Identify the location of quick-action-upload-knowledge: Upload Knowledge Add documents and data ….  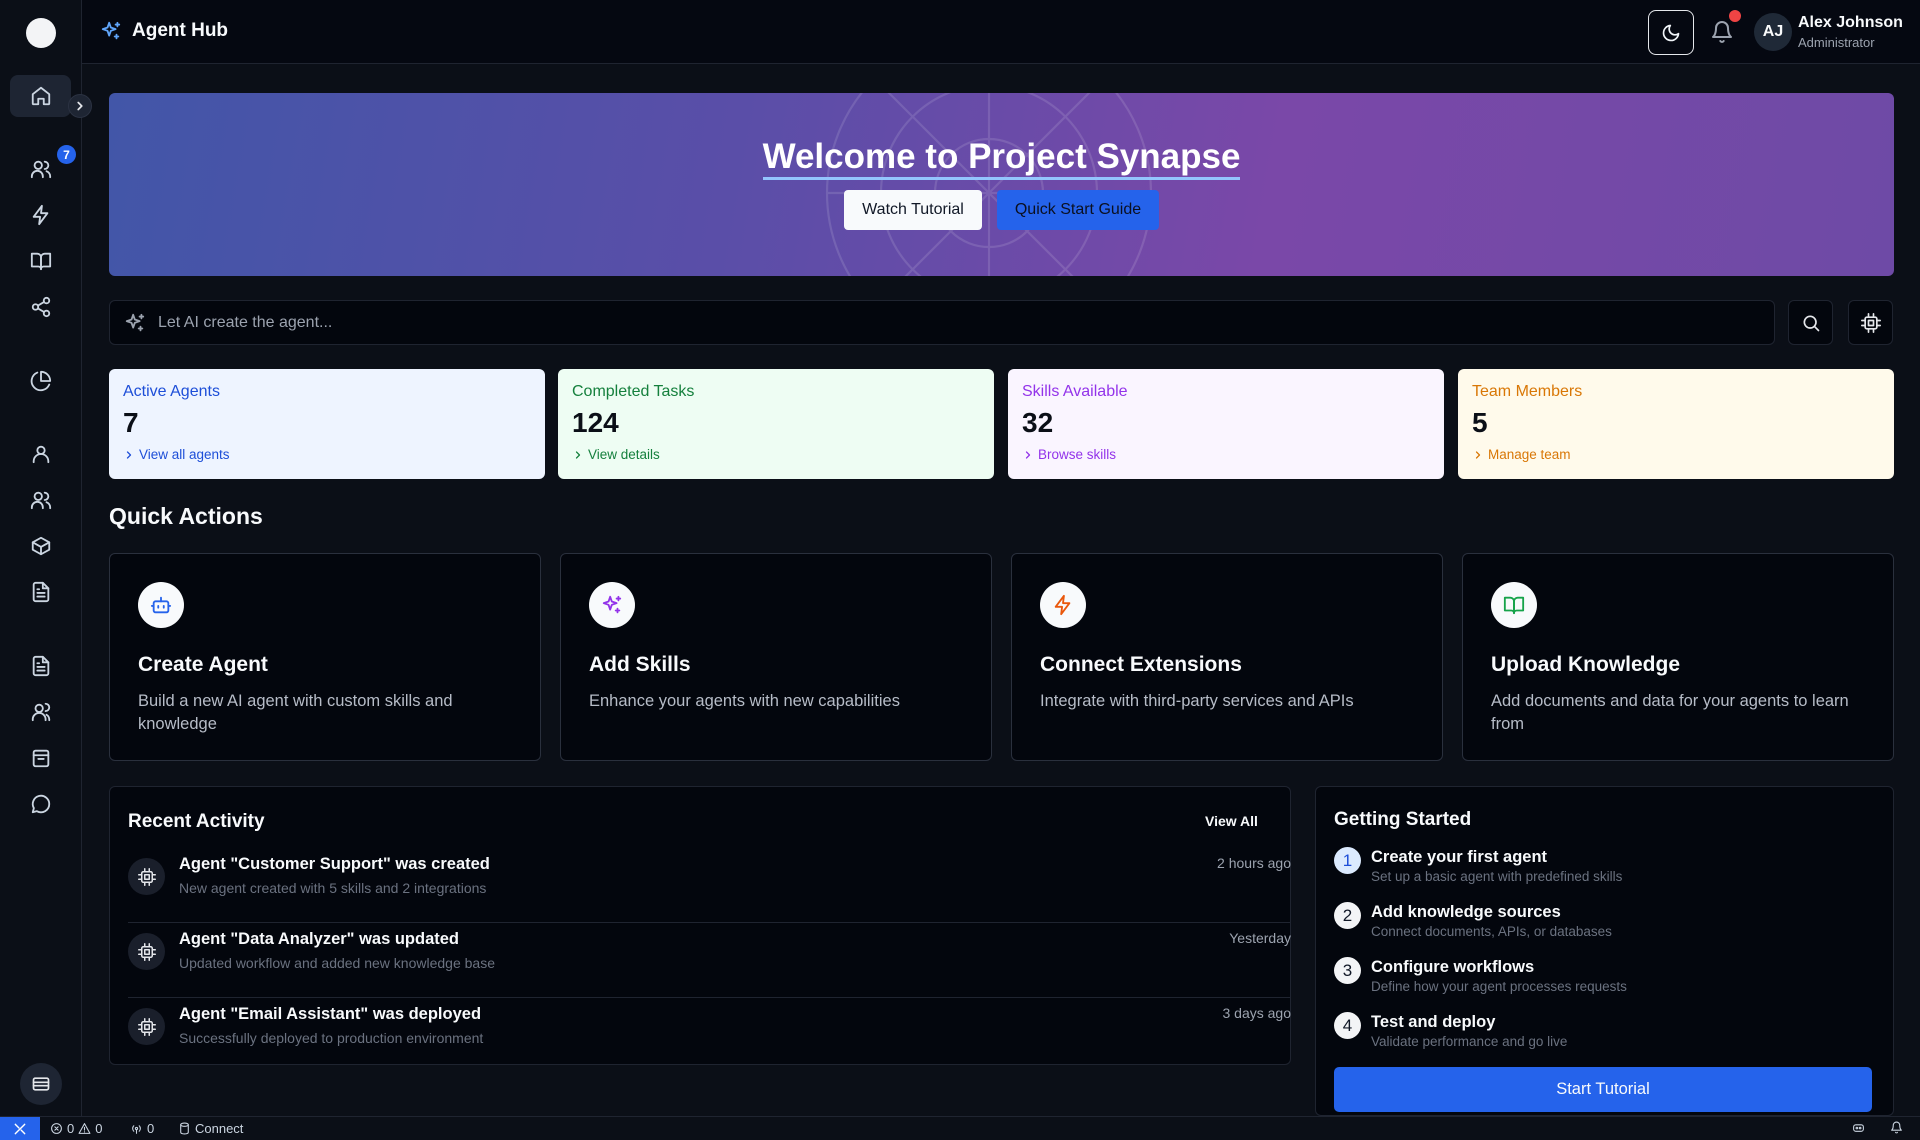
(1678, 657).